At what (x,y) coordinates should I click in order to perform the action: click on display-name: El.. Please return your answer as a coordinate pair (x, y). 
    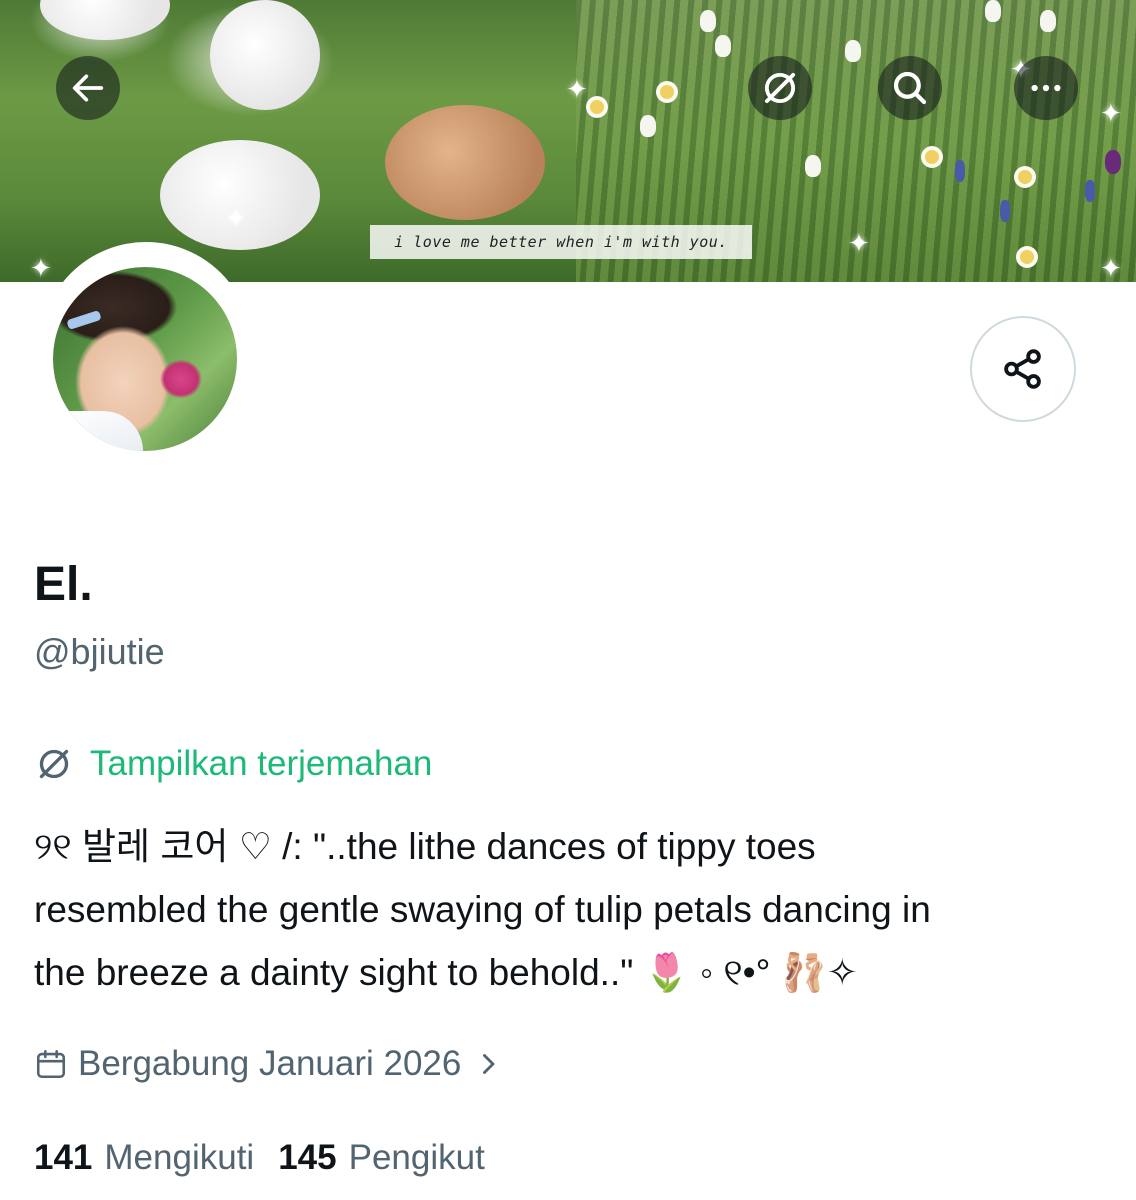
    Looking at the image, I should click on (63, 584).